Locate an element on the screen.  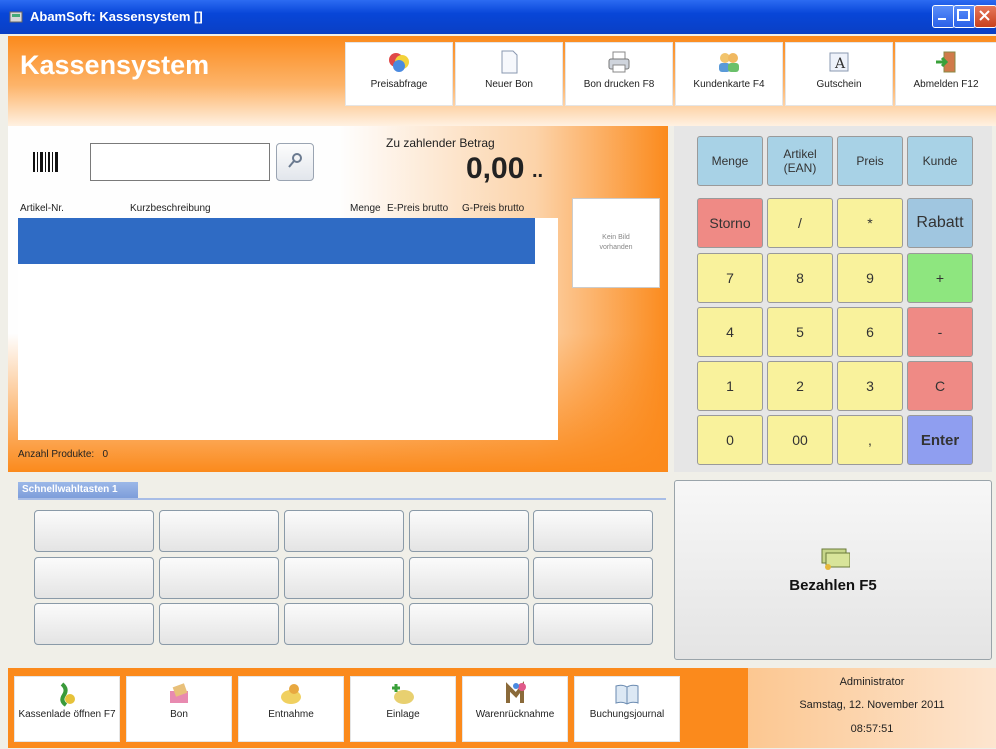
voucher-label: Gutschein is located at coordinates (839, 84).